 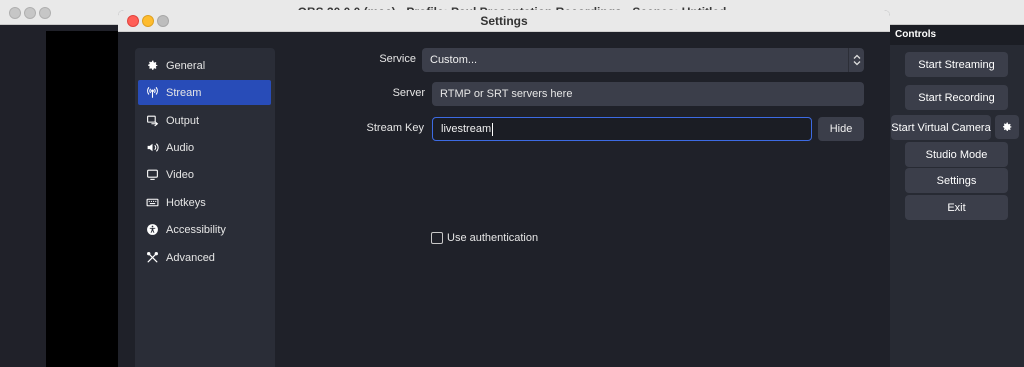 I want to click on nav-general: General, so click(x=204, y=65).